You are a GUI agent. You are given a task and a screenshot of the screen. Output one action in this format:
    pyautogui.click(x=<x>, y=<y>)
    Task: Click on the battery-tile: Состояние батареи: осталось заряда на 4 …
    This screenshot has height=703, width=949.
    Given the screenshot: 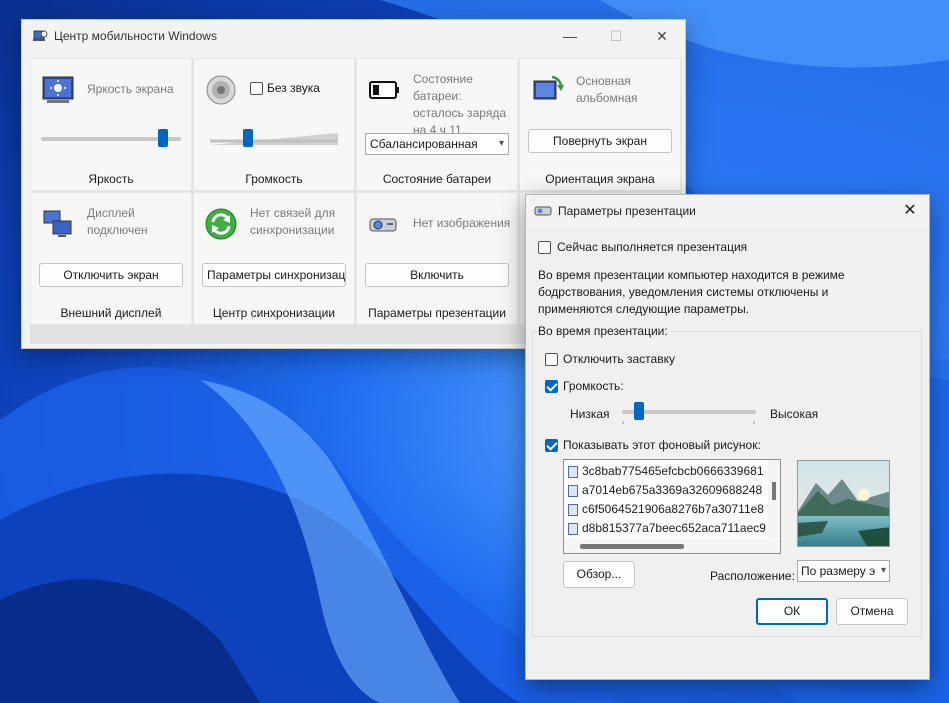 What is the action you would take?
    pyautogui.click(x=437, y=124)
    